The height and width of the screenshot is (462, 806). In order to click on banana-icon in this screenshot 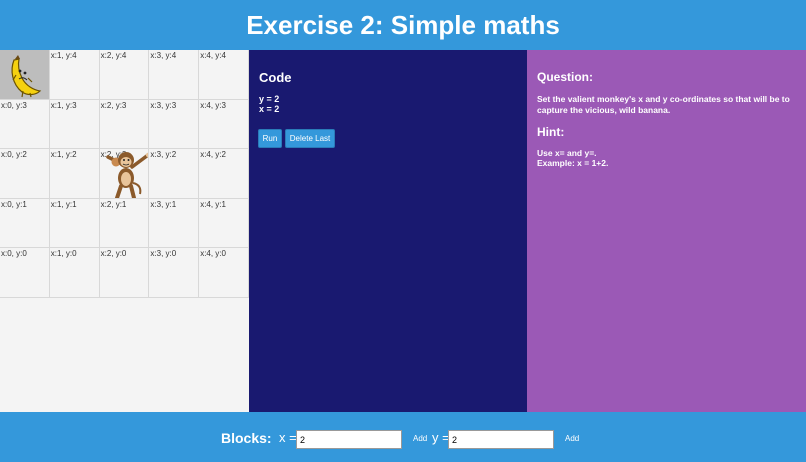, I will do `click(26, 76)`.